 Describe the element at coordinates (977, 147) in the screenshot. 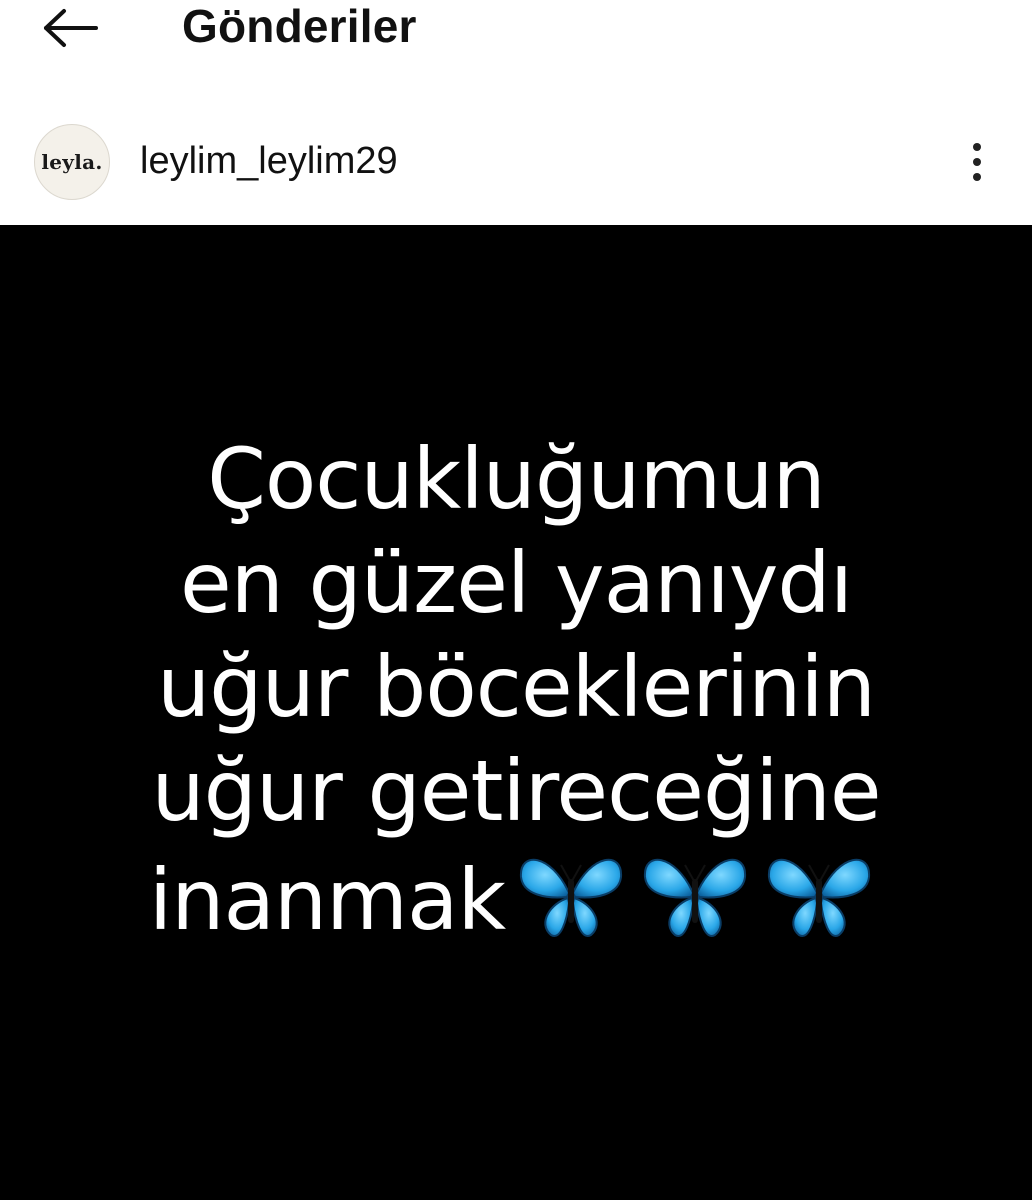

I see `more-vertical-icon` at that location.